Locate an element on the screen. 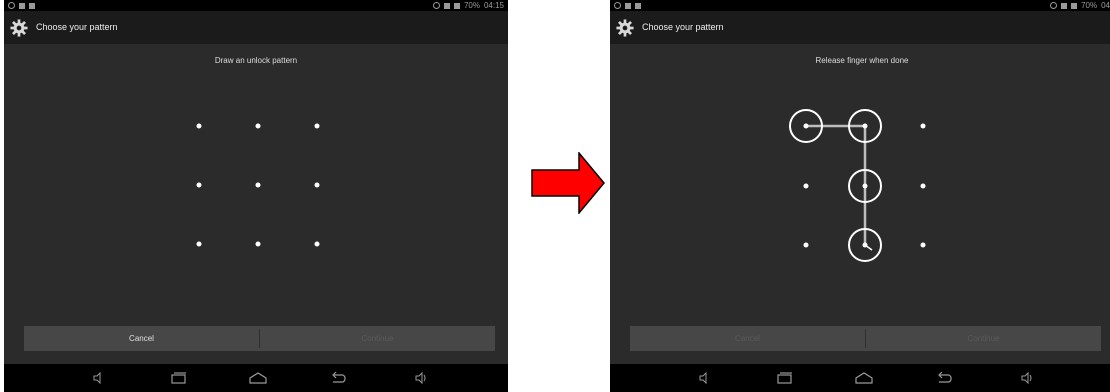 Image resolution: width=1110 pixels, height=392 pixels. clock: 04:15 is located at coordinates (493, 5).